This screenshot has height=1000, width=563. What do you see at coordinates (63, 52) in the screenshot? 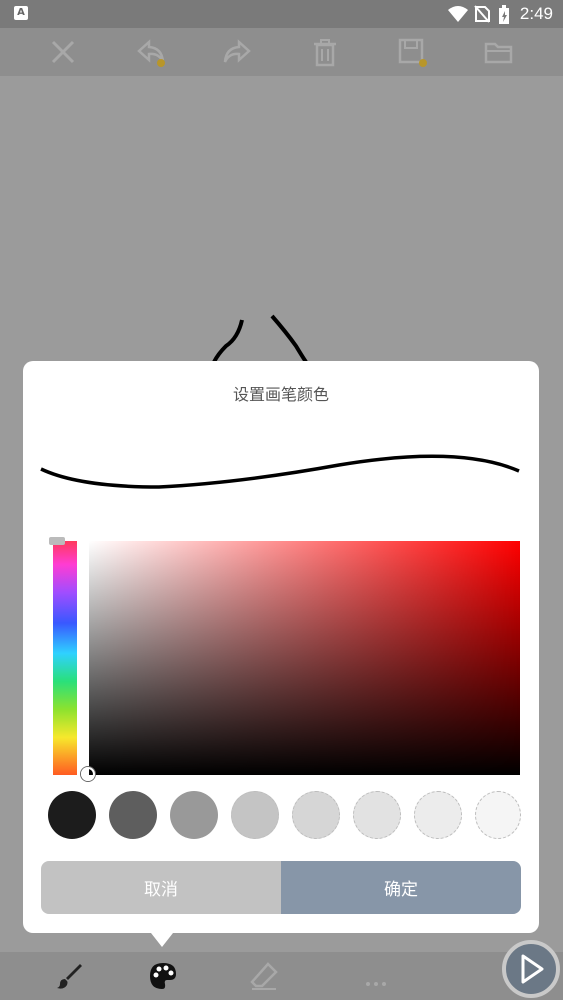
I see `close-icon` at bounding box center [63, 52].